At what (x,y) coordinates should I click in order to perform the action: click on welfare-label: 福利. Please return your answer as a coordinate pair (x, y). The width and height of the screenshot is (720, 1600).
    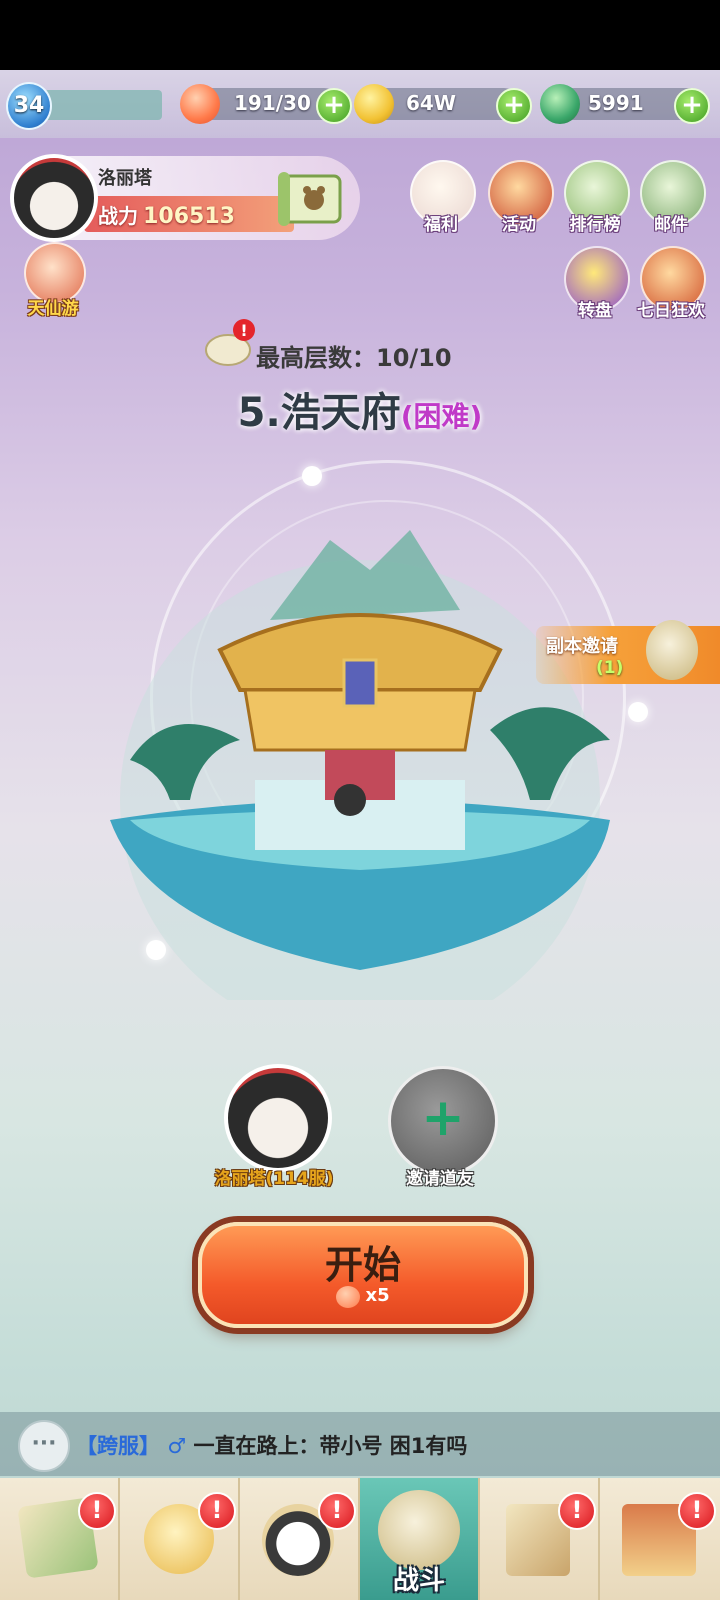
    Looking at the image, I should click on (441, 225).